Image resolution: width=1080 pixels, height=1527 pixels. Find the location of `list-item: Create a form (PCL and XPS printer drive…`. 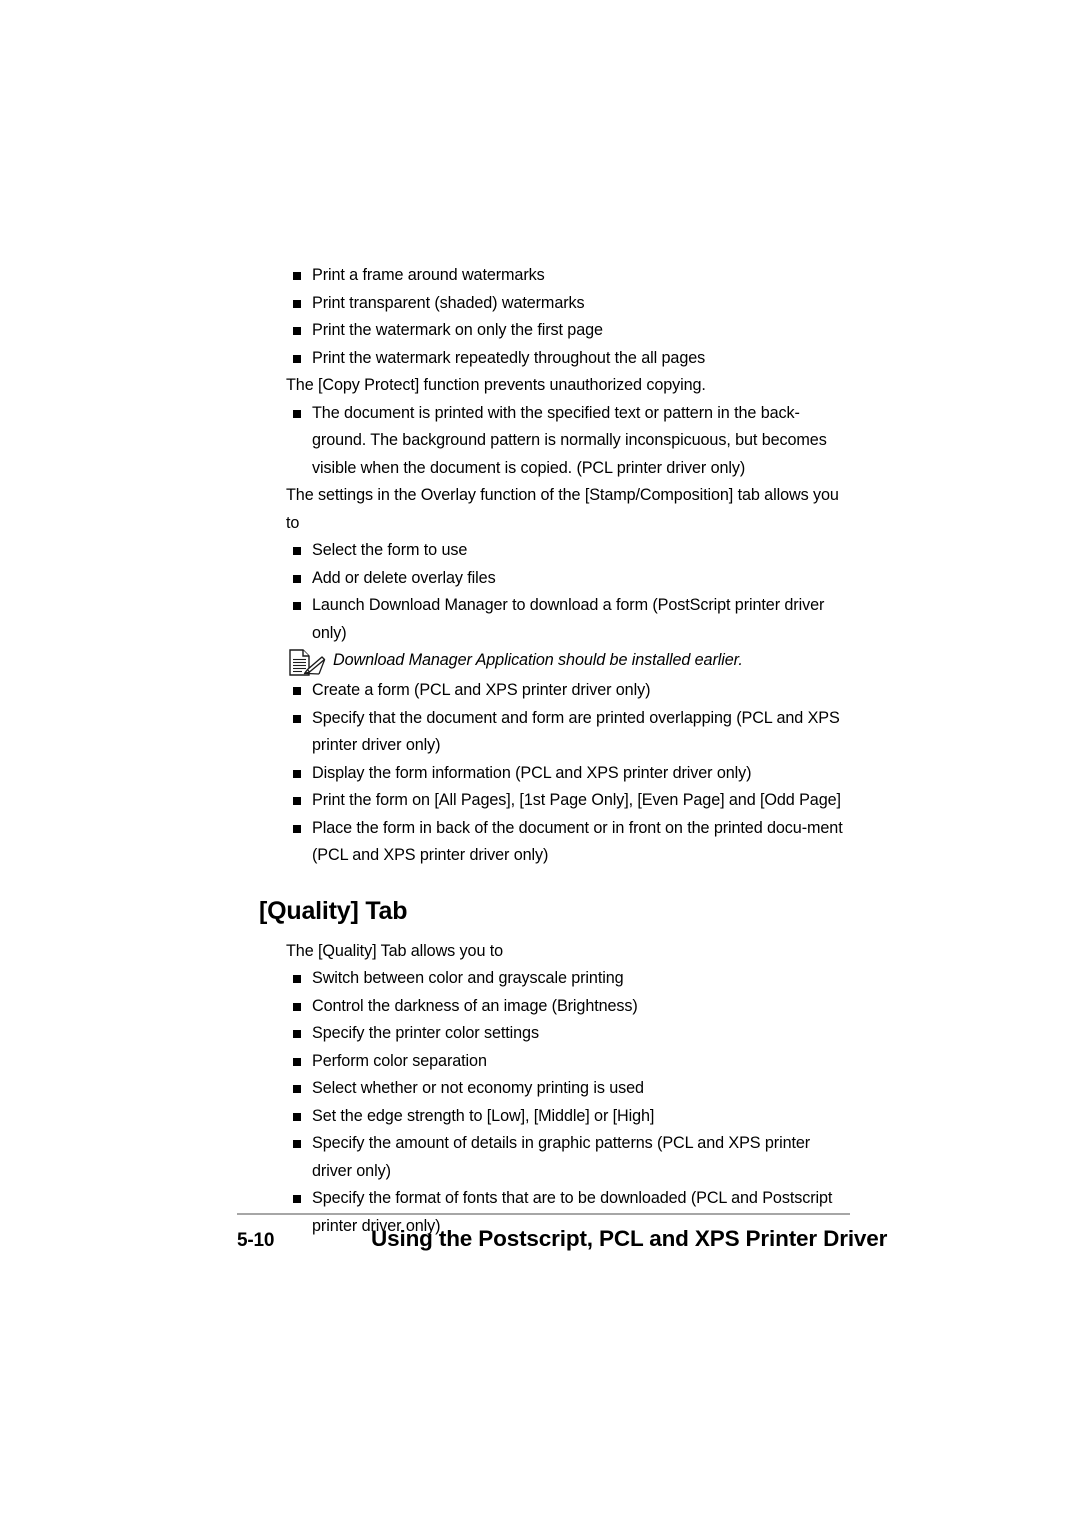

list-item: Create a form (PCL and XPS printer drive… is located at coordinates (572, 691).